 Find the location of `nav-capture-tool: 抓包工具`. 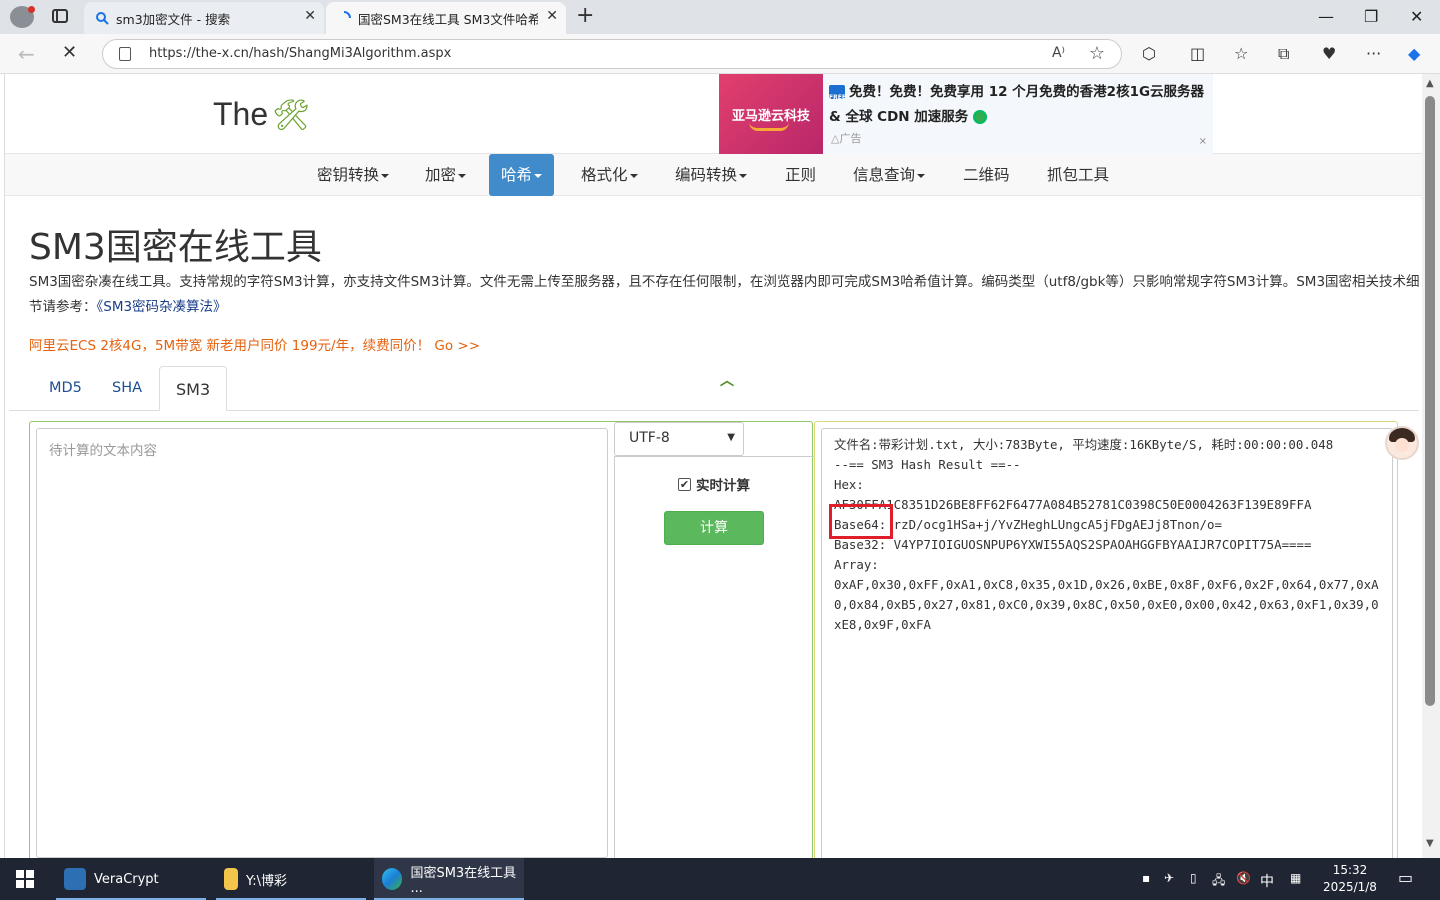

nav-capture-tool: 抓包工具 is located at coordinates (1078, 175).